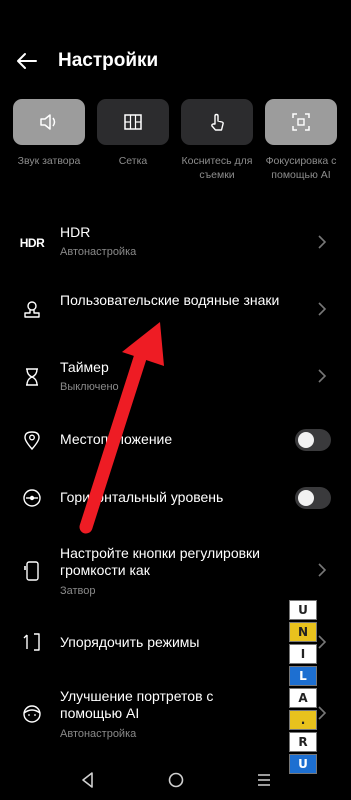 The image size is (351, 800). What do you see at coordinates (89, 387) in the screenshot?
I see `timer-subtitle: Выключено` at bounding box center [89, 387].